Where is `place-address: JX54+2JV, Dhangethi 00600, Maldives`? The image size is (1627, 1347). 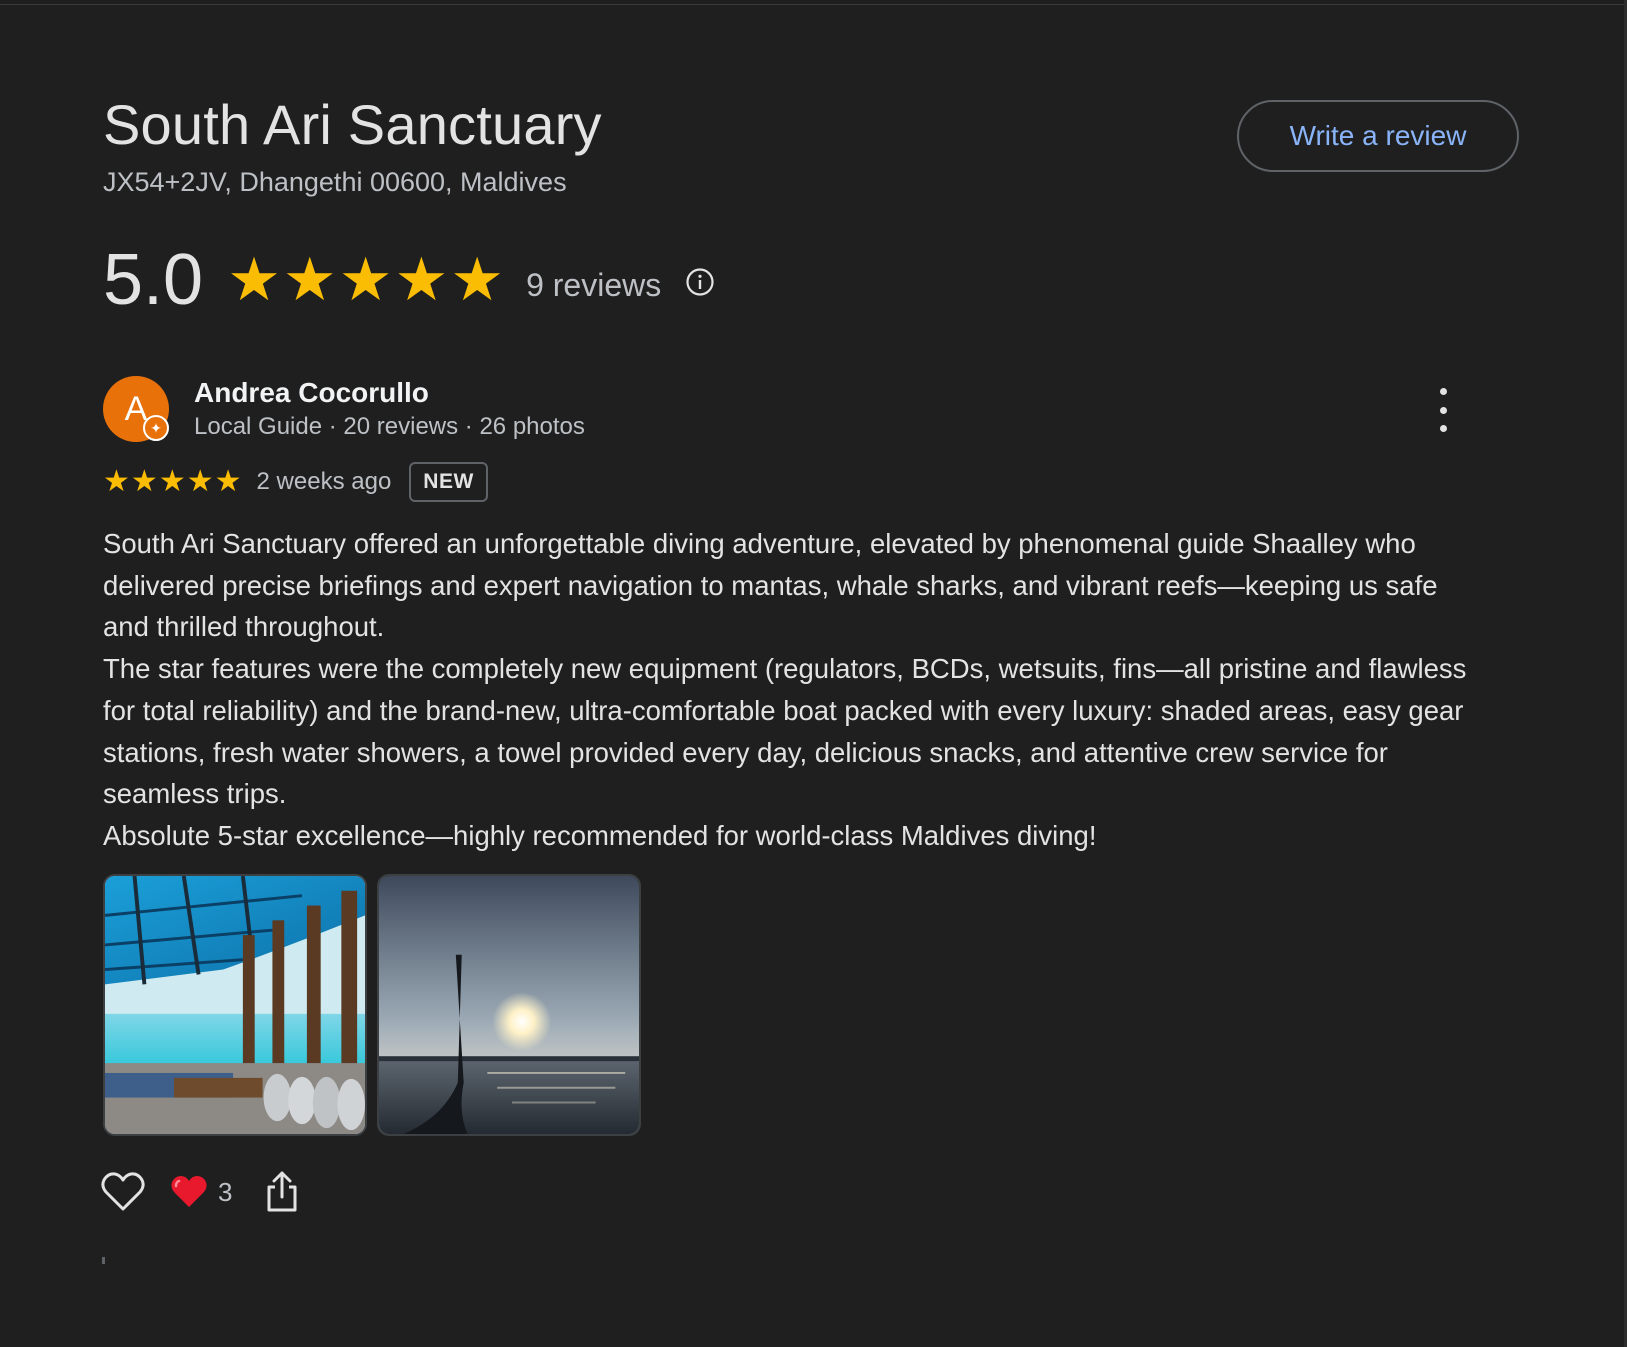 place-address: JX54+2JV, Dhangethi 00600, Maldives is located at coordinates (335, 182).